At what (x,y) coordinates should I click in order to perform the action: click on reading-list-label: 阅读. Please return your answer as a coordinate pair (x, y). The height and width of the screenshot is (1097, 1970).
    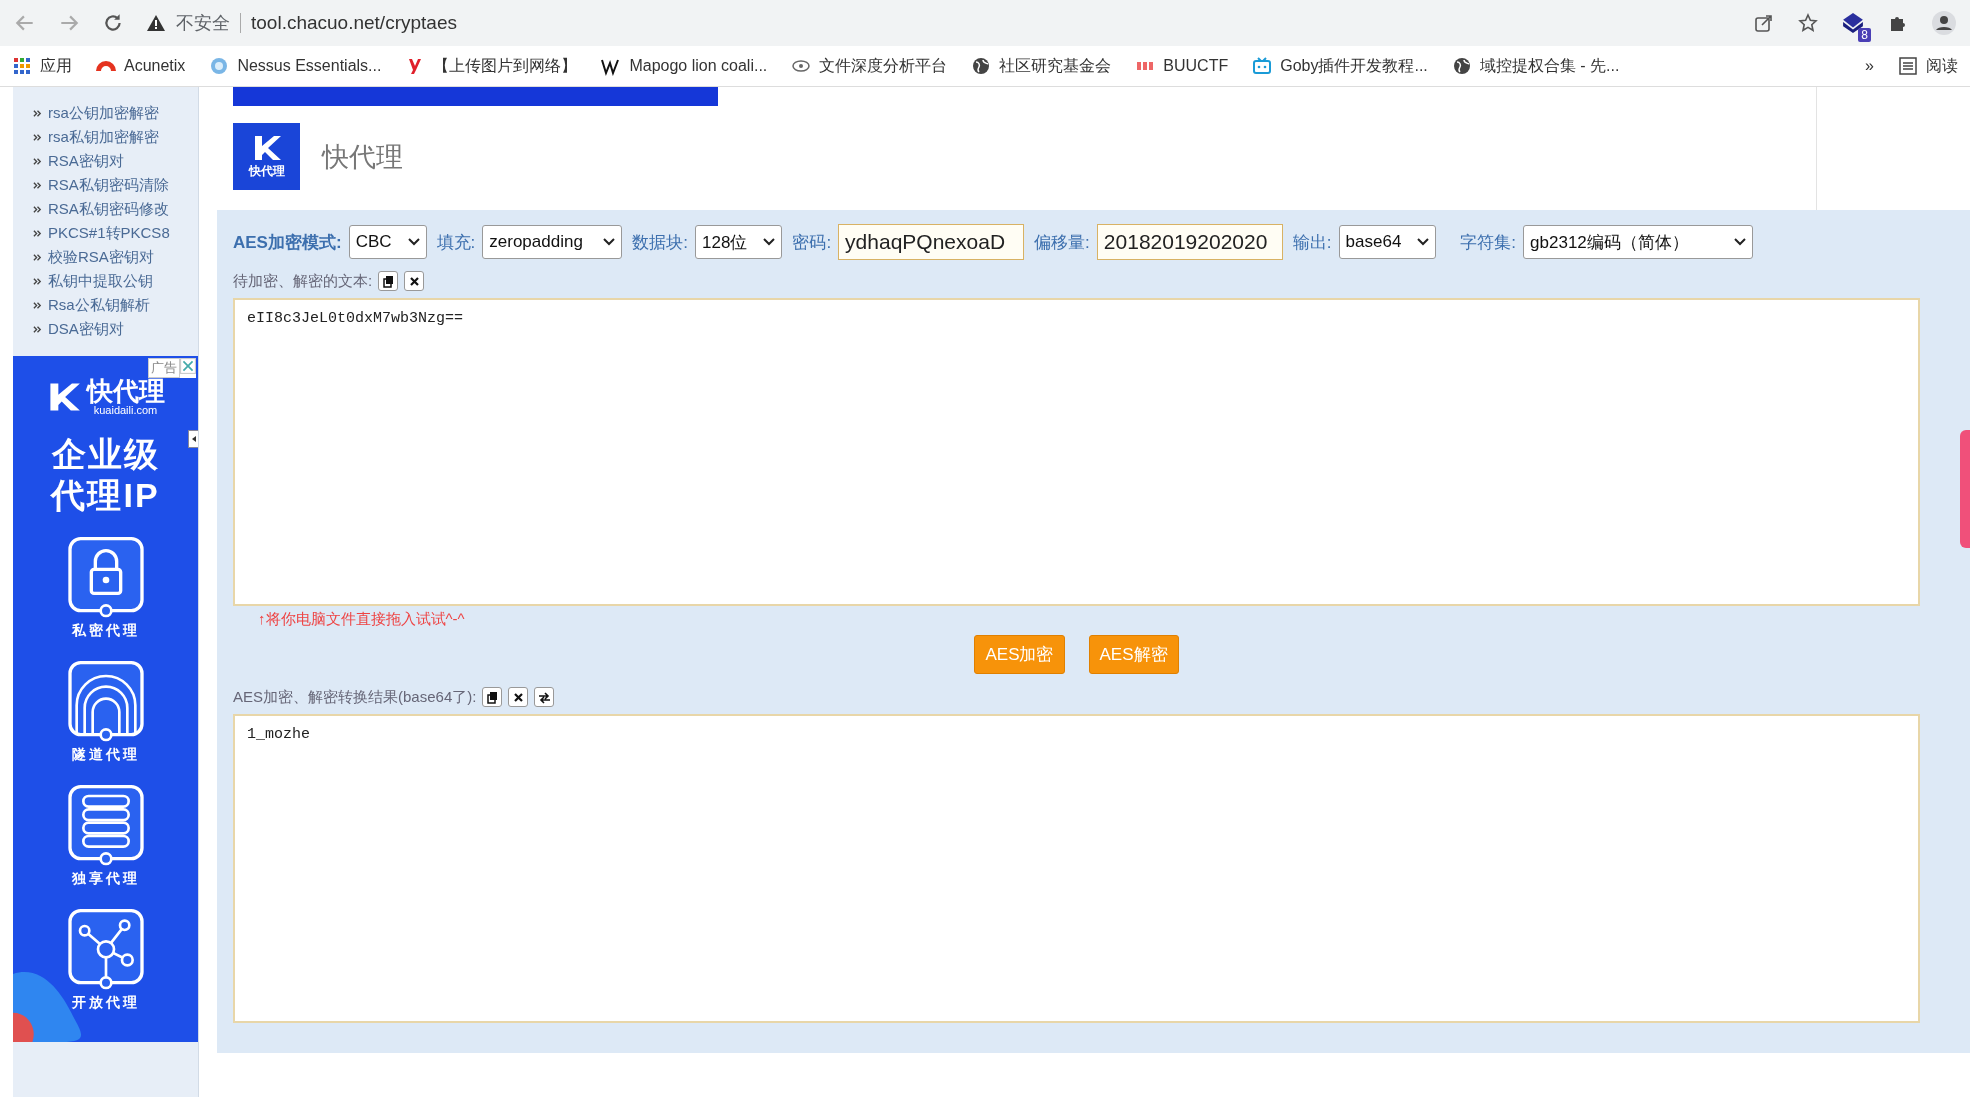
    Looking at the image, I should click on (1942, 65).